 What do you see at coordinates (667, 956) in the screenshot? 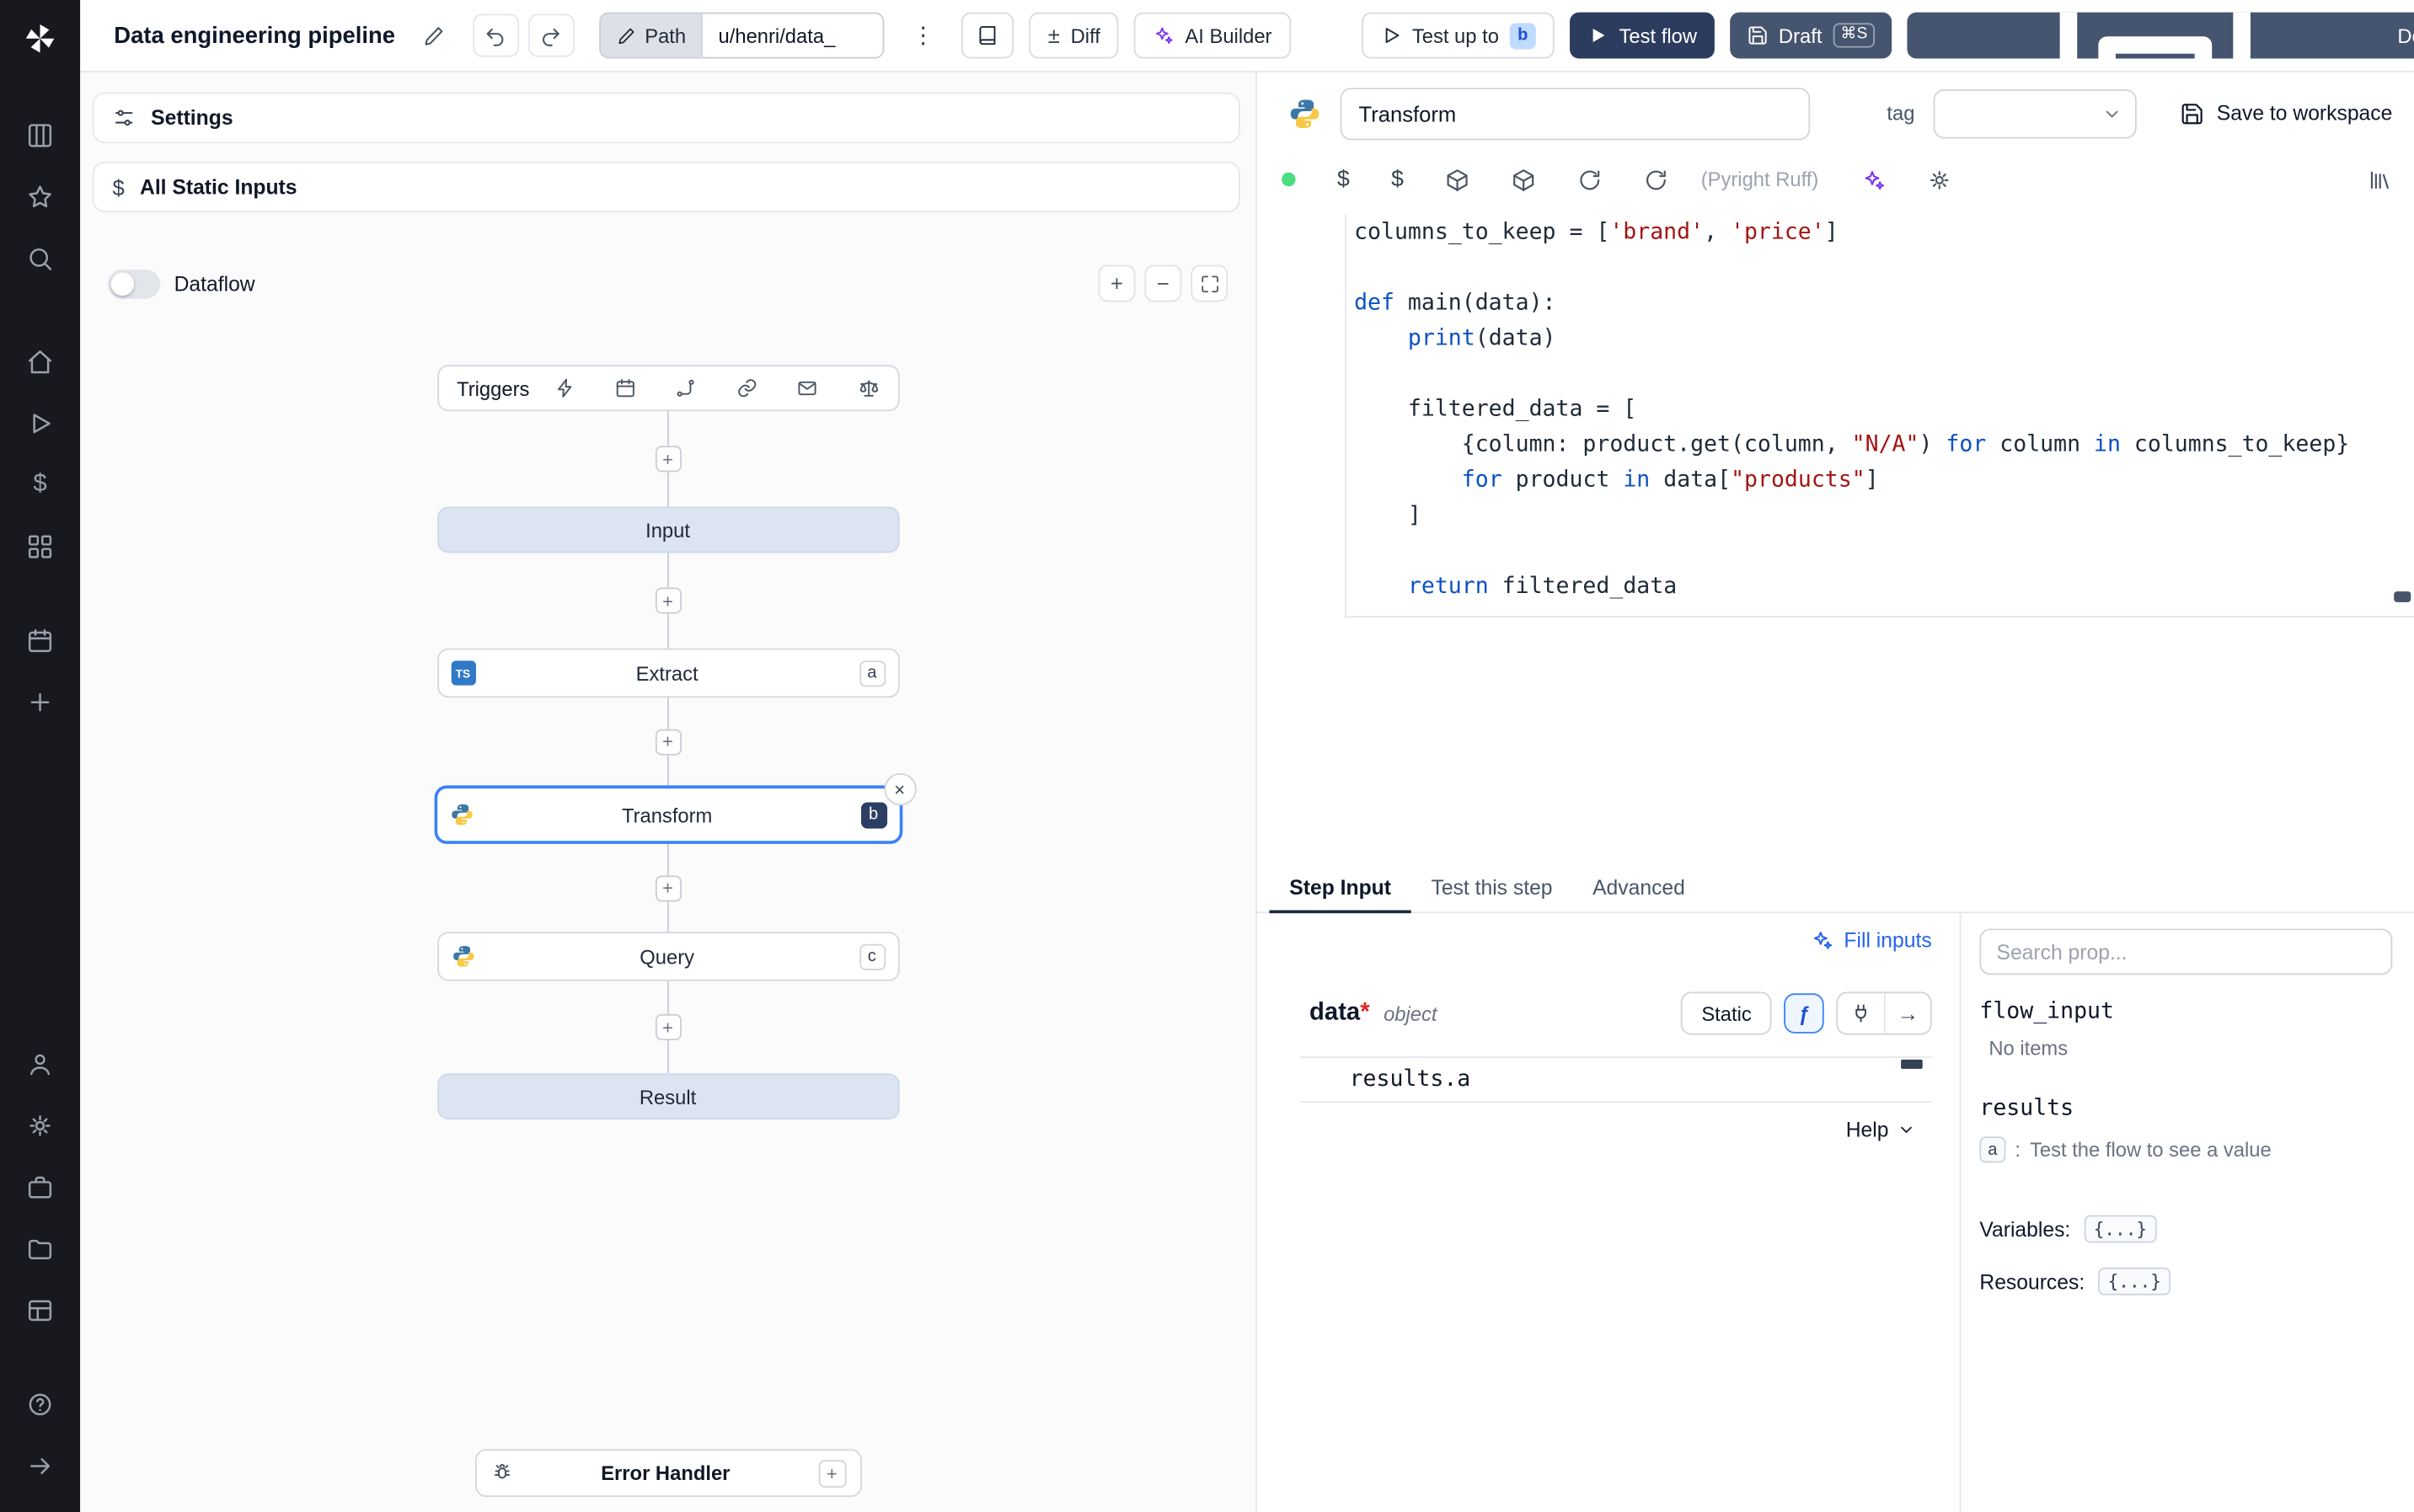
I see `query-node: Query c` at bounding box center [667, 956].